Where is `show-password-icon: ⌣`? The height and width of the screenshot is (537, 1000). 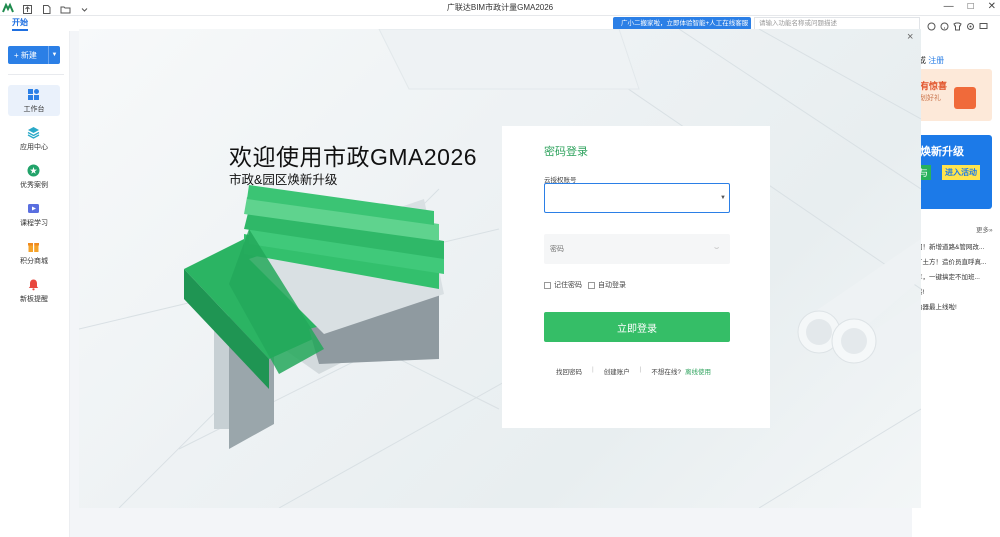
show-password-icon: ⌣ is located at coordinates (716, 248).